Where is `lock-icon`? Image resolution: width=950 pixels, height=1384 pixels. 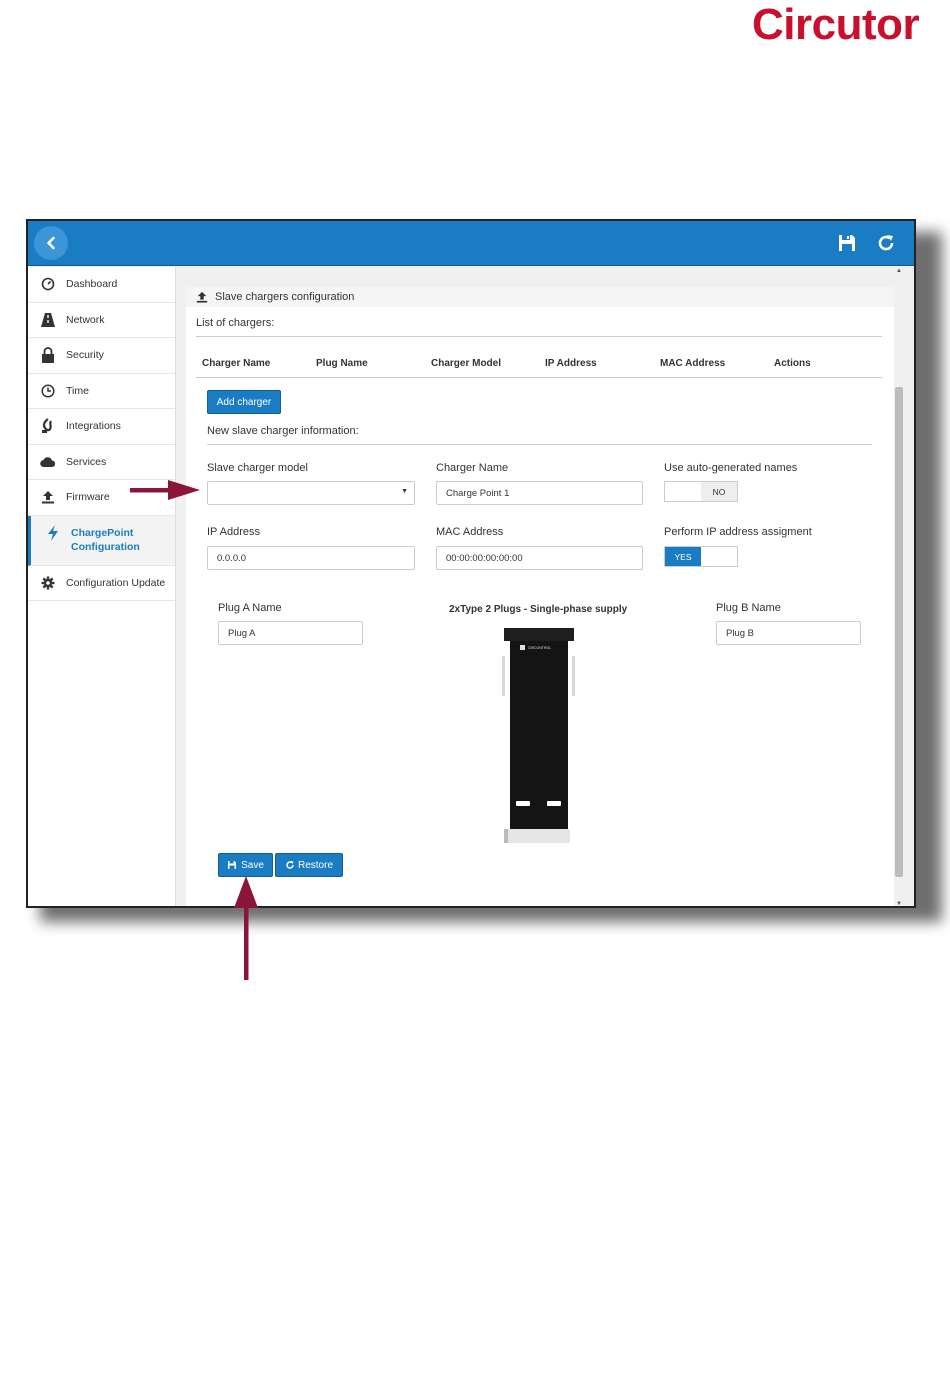
lock-icon is located at coordinates (48, 355).